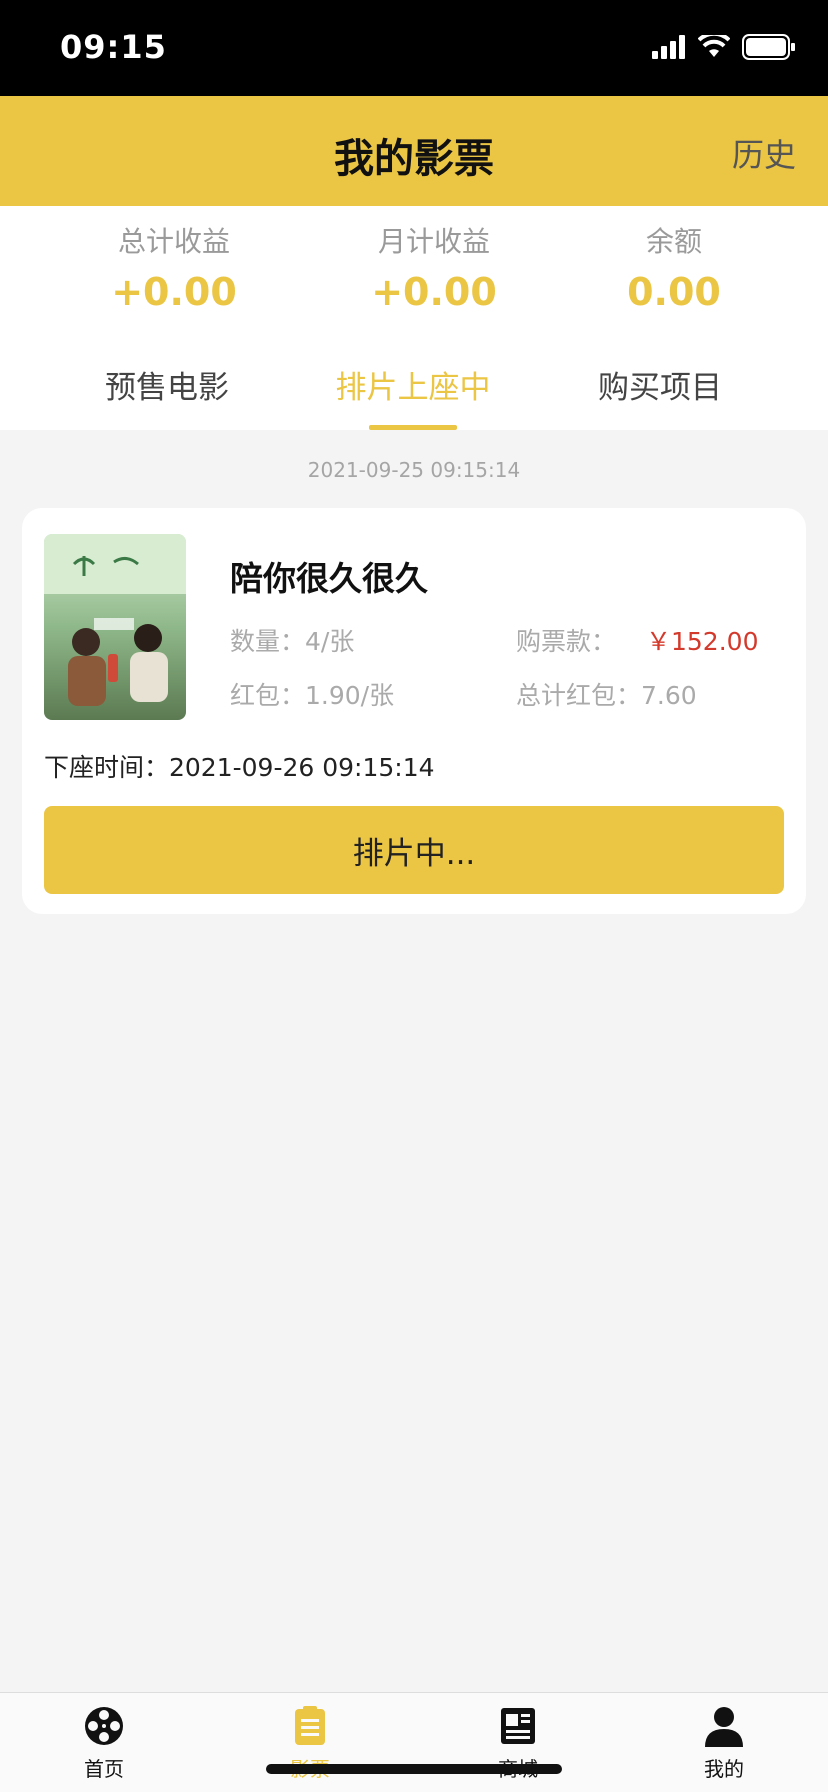 The image size is (828, 1792). I want to click on payment-value: ￥152.00, so click(702, 641).